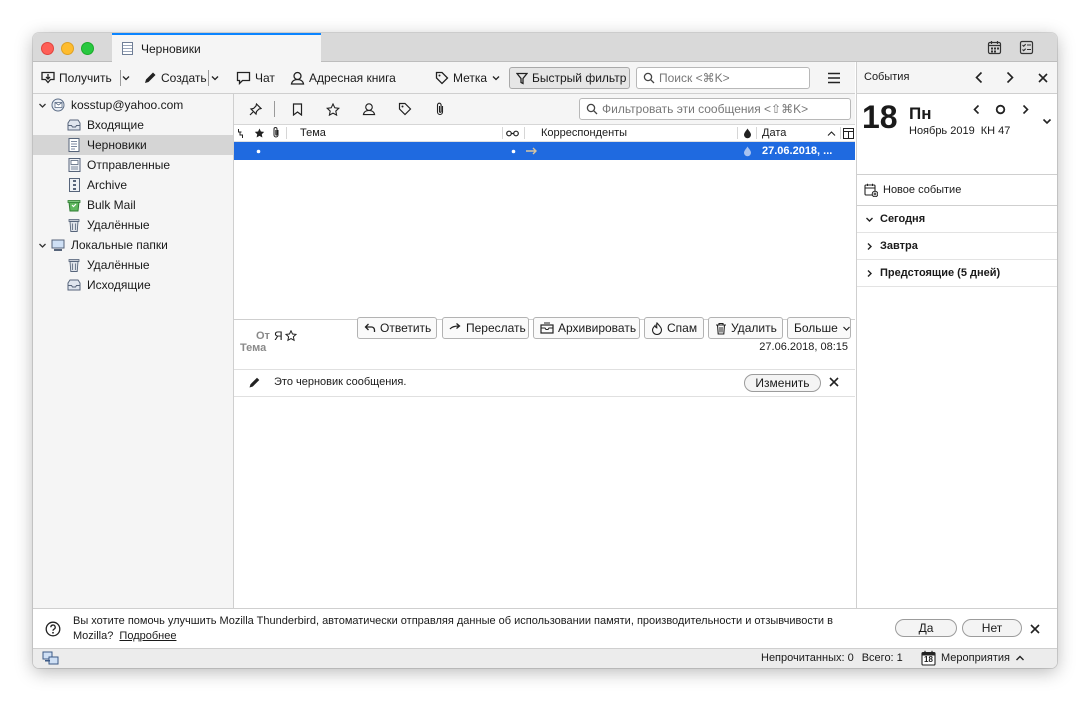 This screenshot has width=1090, height=701. Describe the element at coordinates (1000, 109) in the screenshot. I see `go-today-icon` at that location.